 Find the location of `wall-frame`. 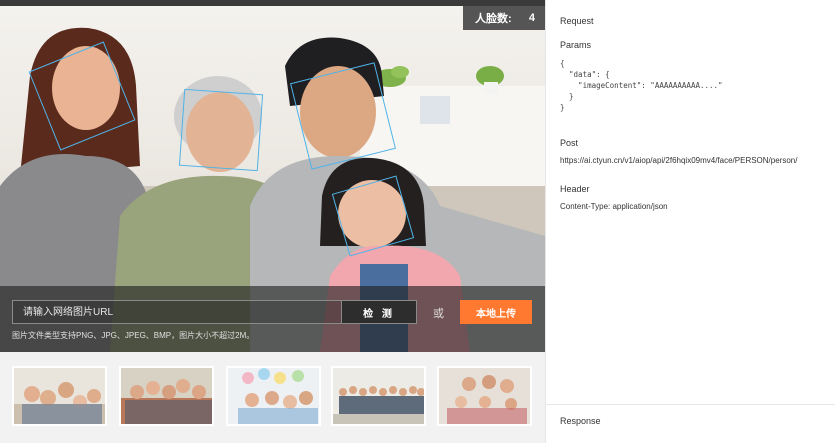

wall-frame is located at coordinates (435, 110).